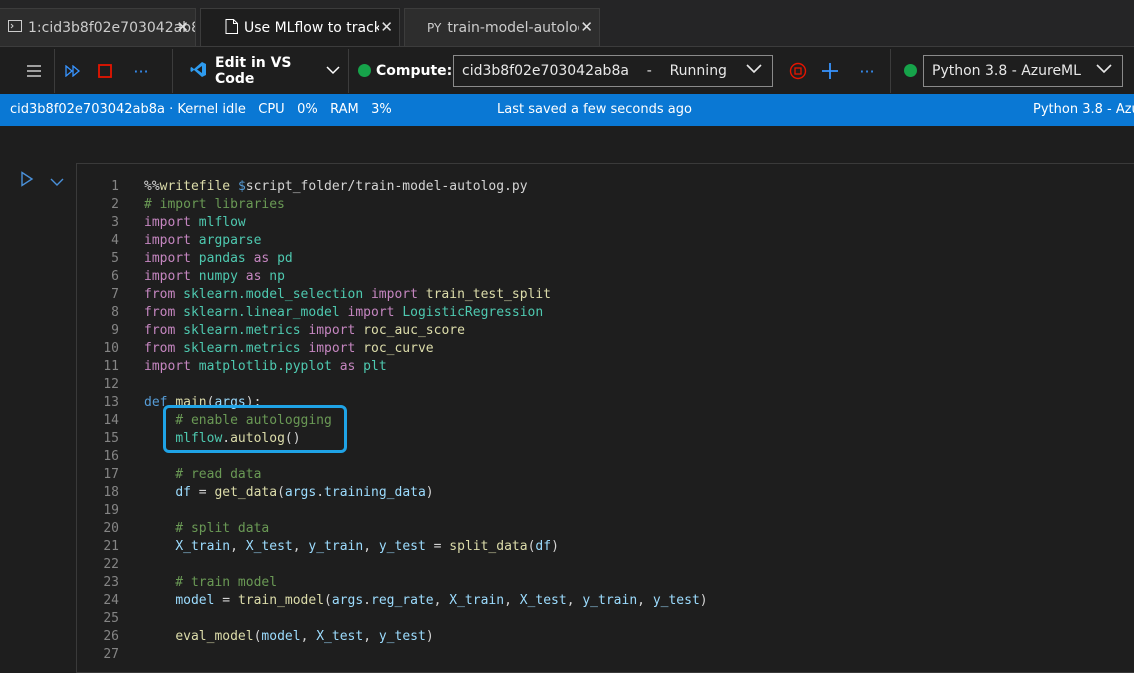 This screenshot has width=1134, height=673. Describe the element at coordinates (218, 258) in the screenshot. I see `code-line: import pandas as pd` at that location.